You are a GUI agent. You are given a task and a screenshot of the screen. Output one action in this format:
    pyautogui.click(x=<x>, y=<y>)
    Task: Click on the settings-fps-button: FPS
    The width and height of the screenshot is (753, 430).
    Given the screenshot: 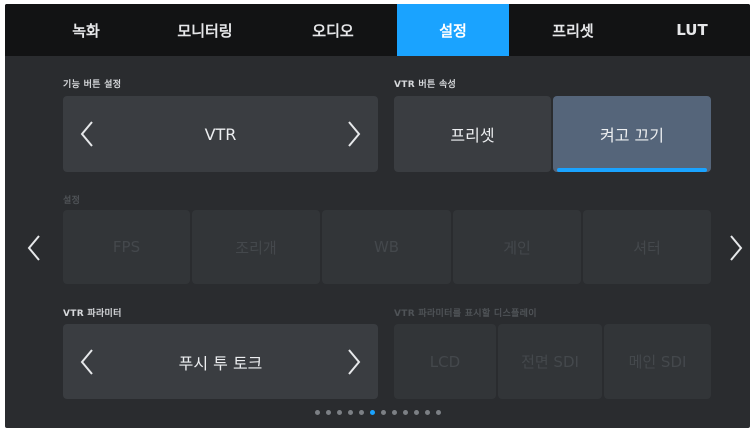 What is the action you would take?
    pyautogui.click(x=126, y=247)
    